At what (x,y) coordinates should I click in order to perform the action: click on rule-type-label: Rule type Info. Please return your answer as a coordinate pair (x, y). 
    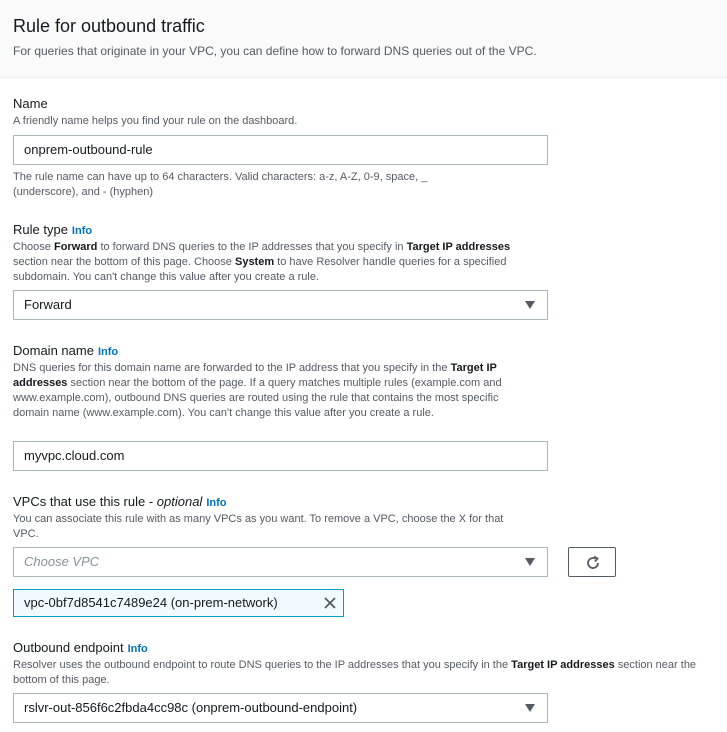
    Looking at the image, I should click on (53, 229).